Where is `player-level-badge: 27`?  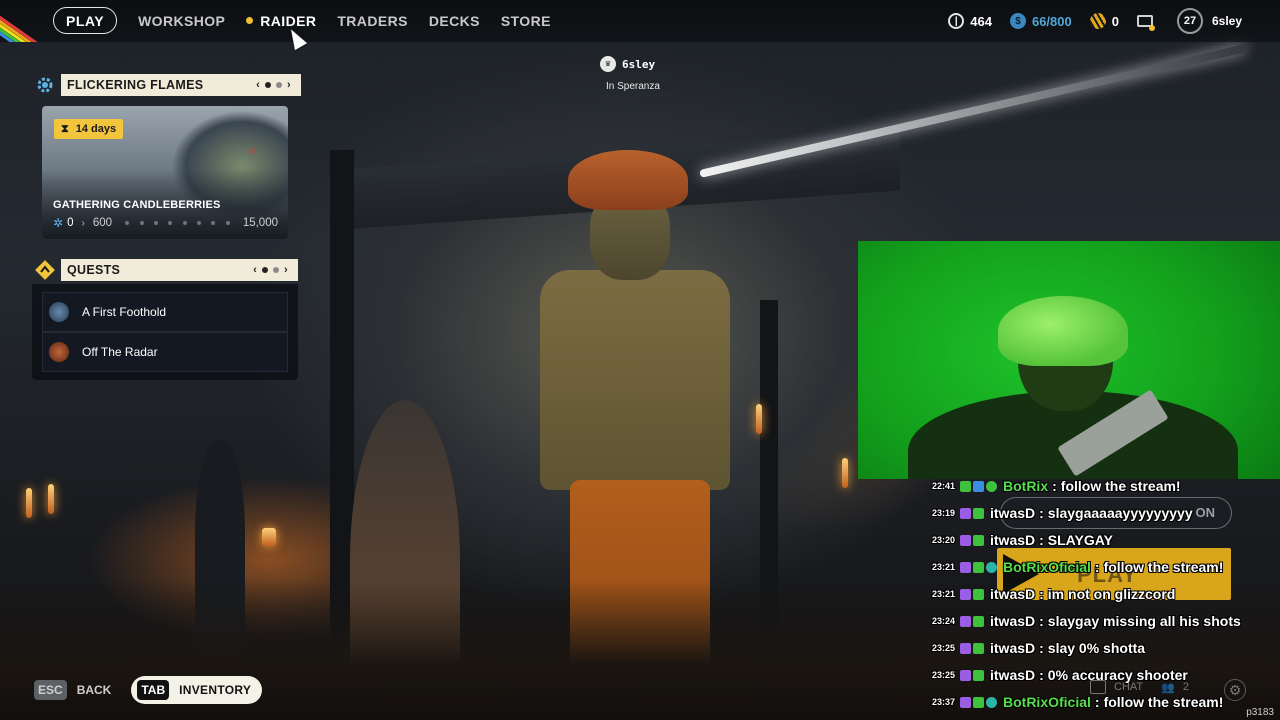
player-level-badge: 27 is located at coordinates (1189, 21).